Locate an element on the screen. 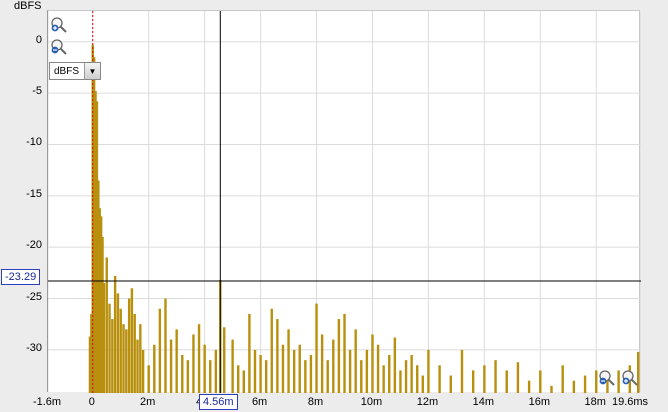 This screenshot has height=412, width=668. x-tick-label: 14m is located at coordinates (483, 402).